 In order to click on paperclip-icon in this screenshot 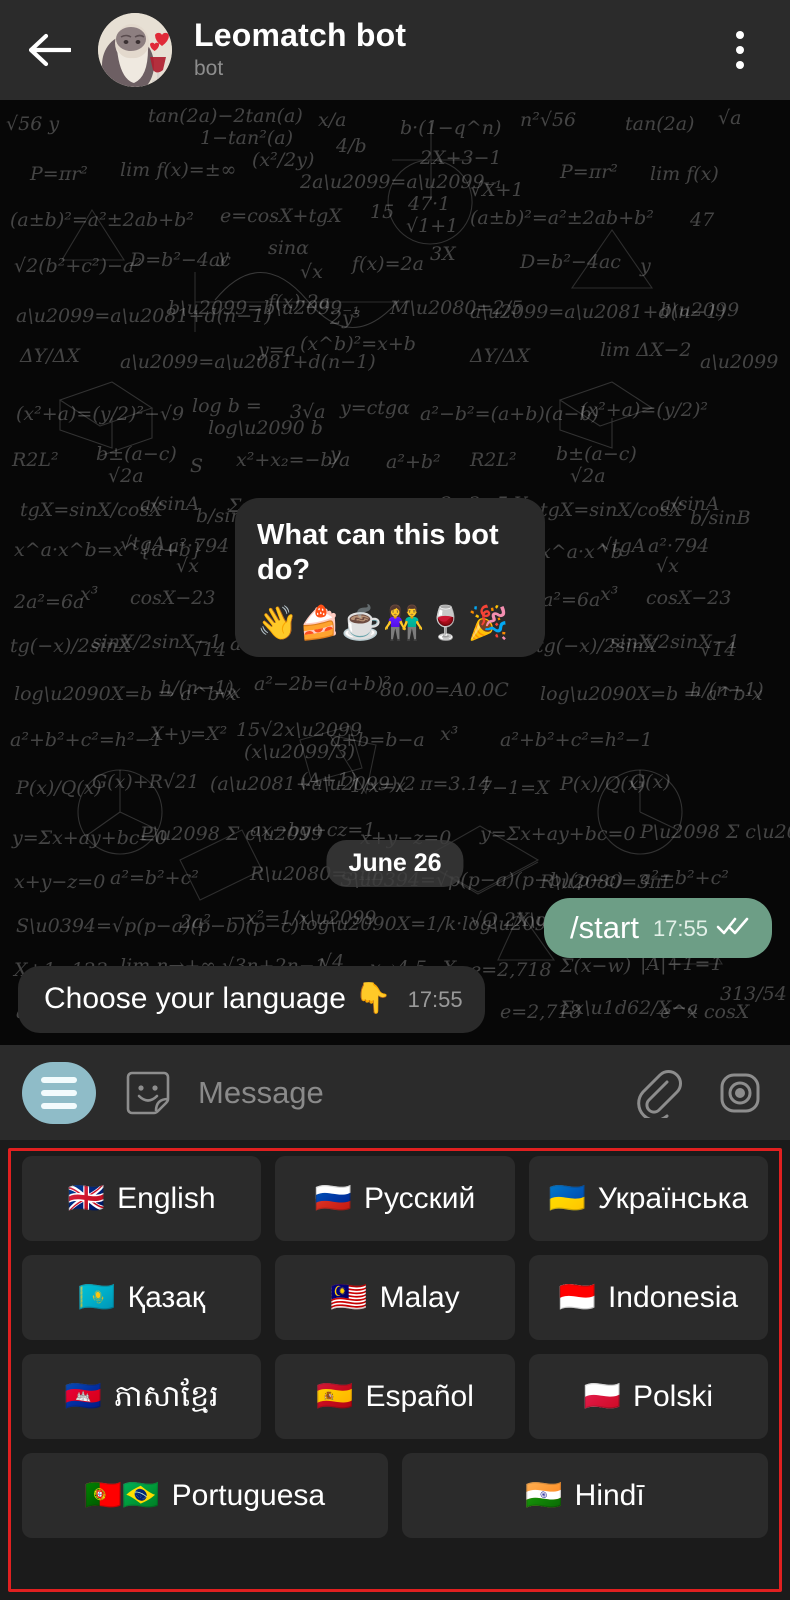, I will do `click(659, 1093)`.